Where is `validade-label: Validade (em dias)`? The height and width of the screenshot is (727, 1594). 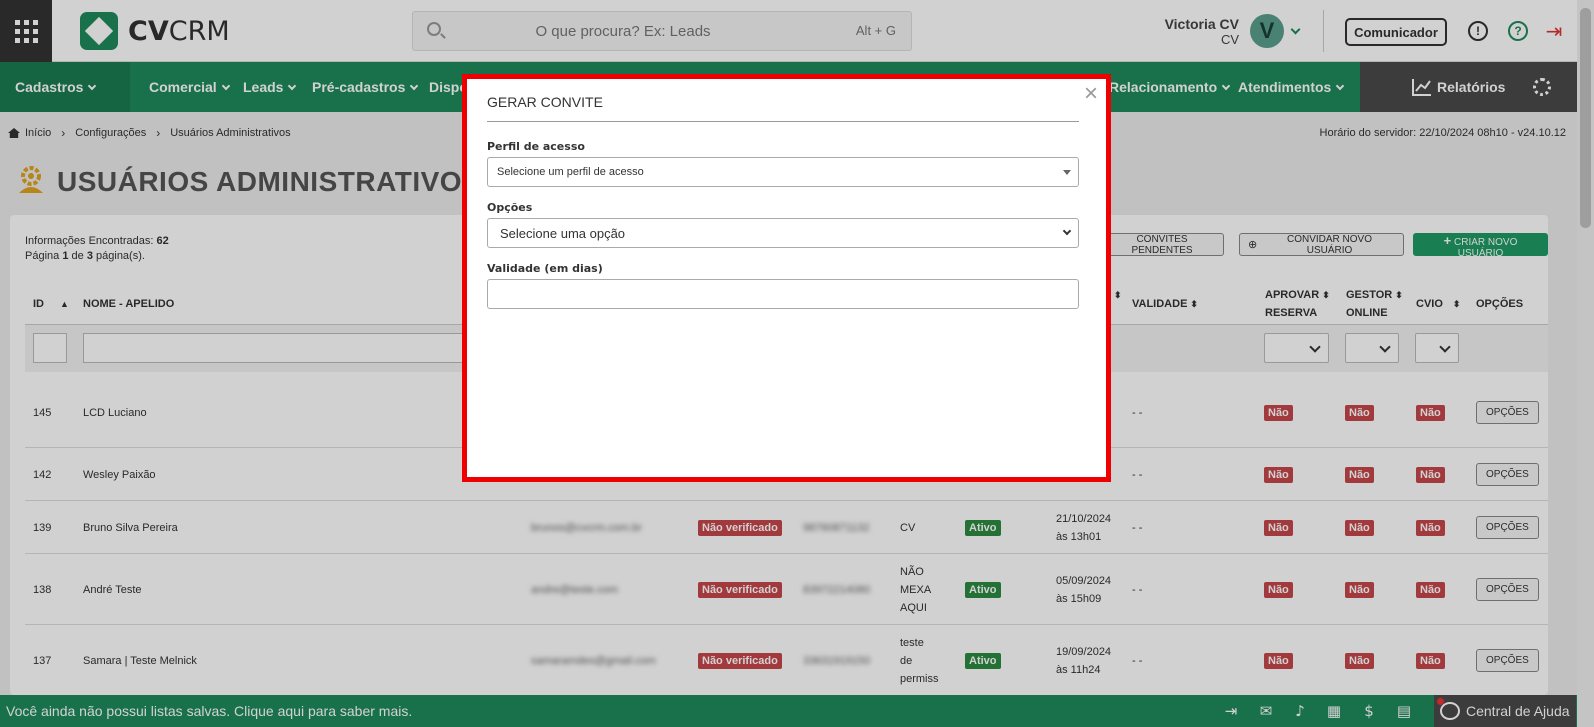 validade-label: Validade (em dias) is located at coordinates (545, 268).